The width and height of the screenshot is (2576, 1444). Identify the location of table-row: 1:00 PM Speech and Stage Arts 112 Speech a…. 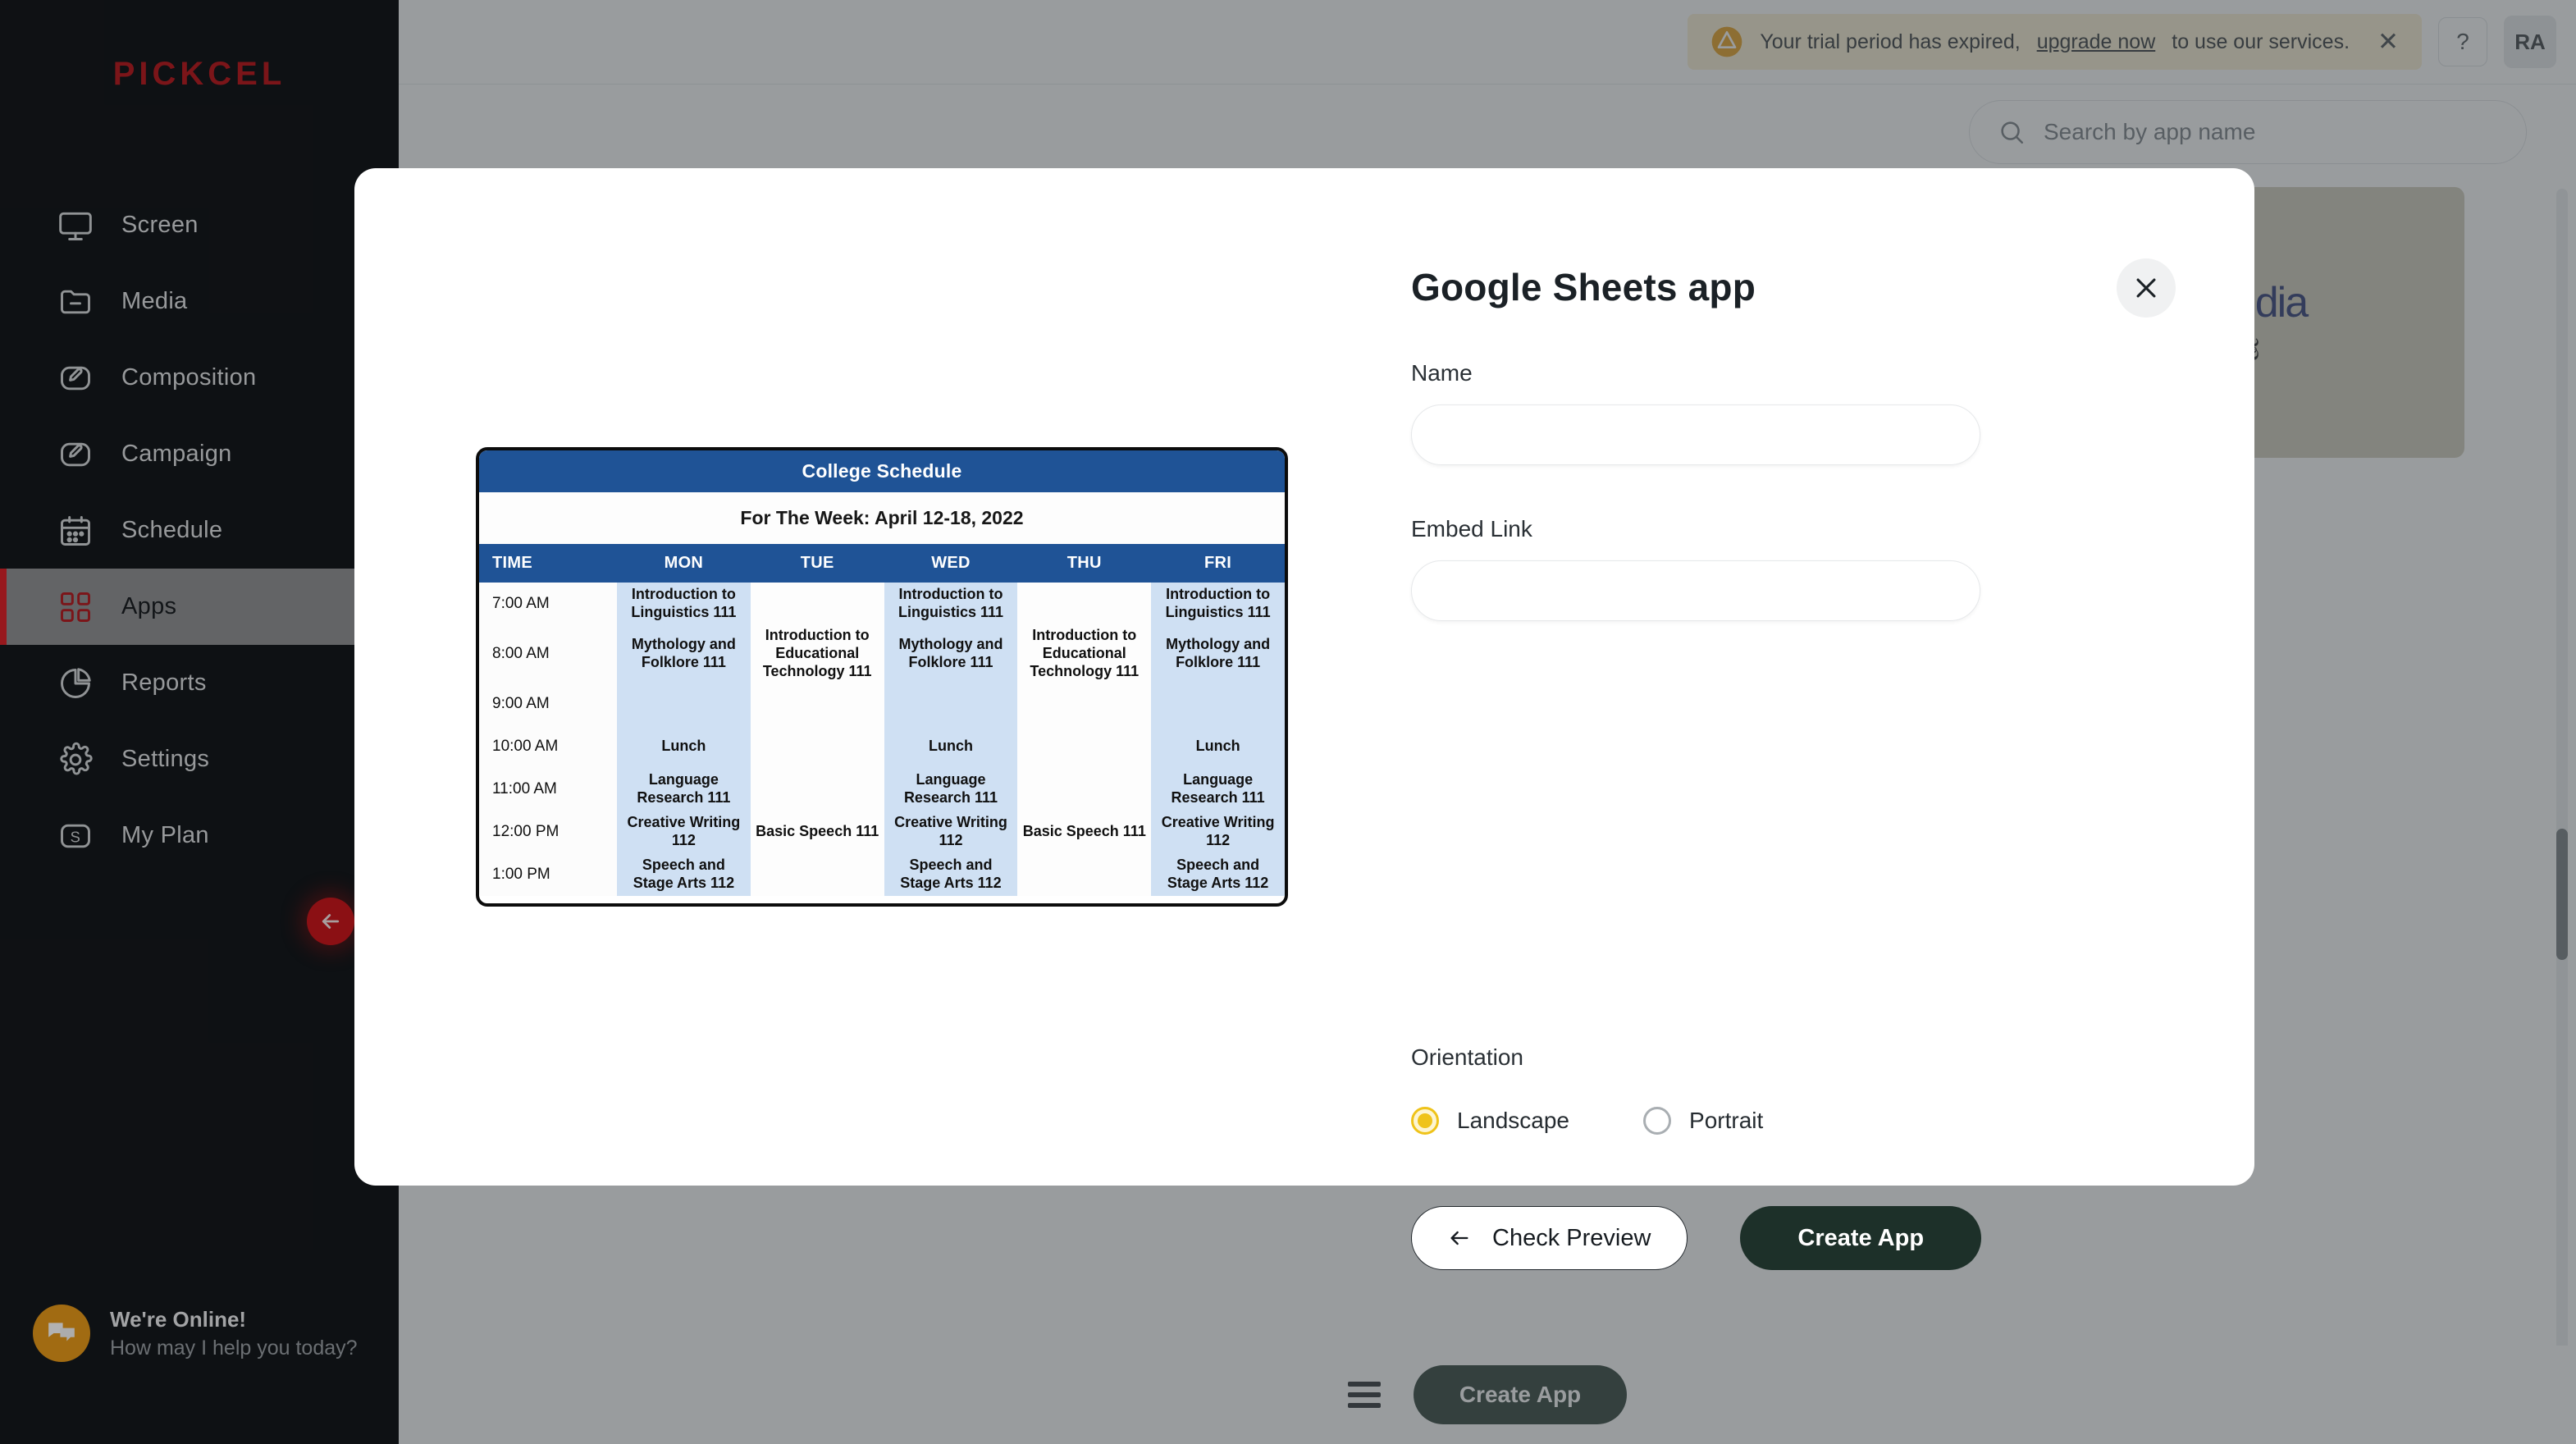
(882, 874).